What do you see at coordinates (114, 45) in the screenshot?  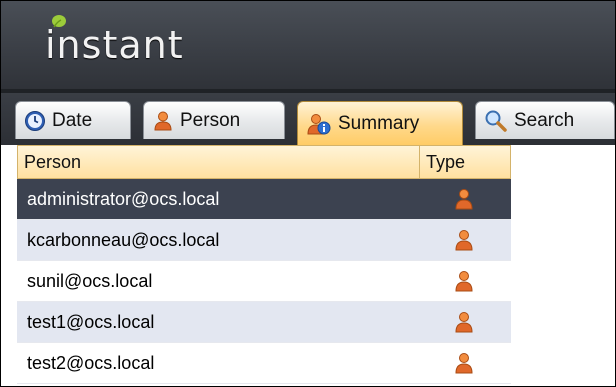 I see `logo-text: instant` at bounding box center [114, 45].